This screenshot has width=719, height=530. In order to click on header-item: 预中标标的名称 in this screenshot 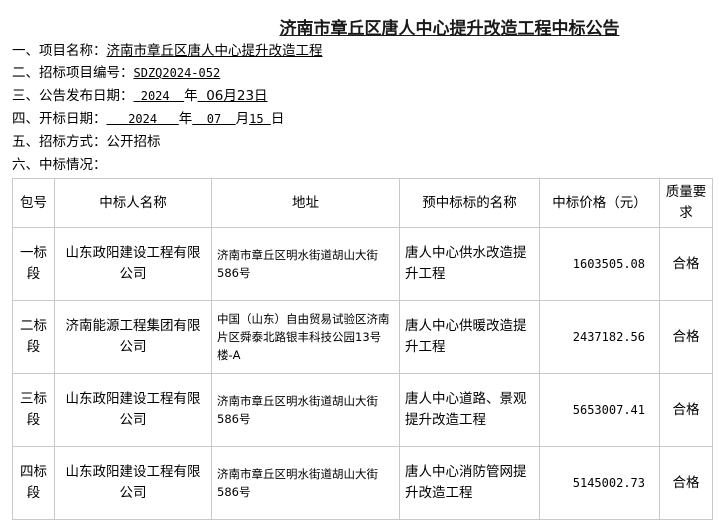, I will do `click(469, 203)`.